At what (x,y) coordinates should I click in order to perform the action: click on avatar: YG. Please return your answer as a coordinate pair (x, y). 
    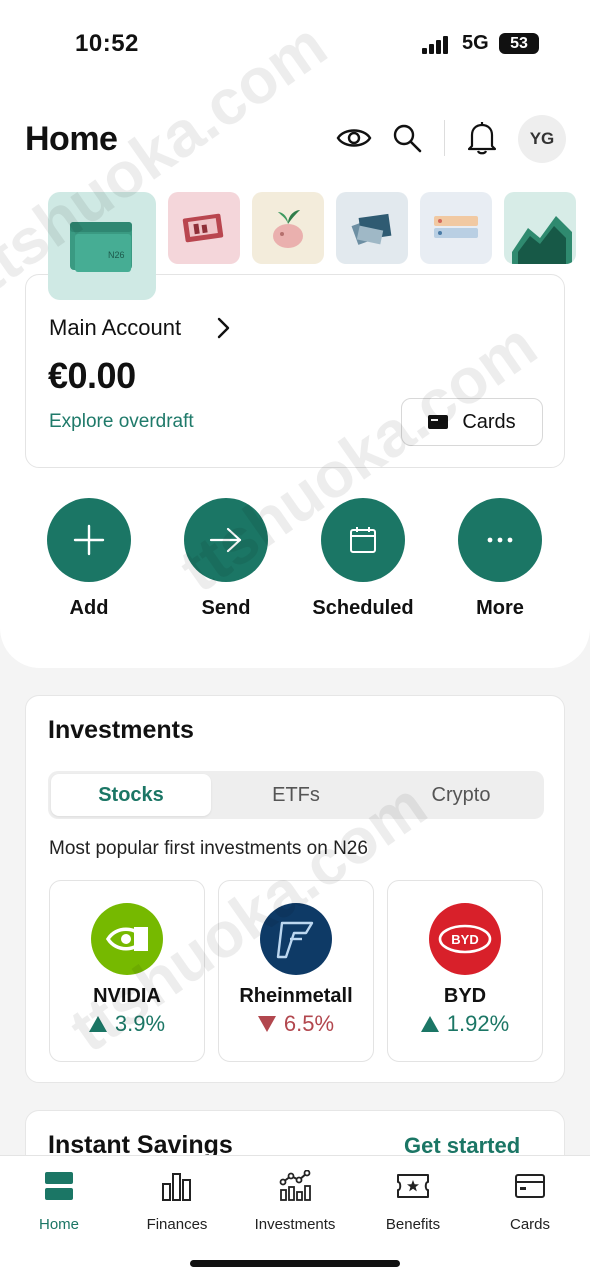
    Looking at the image, I should click on (542, 139).